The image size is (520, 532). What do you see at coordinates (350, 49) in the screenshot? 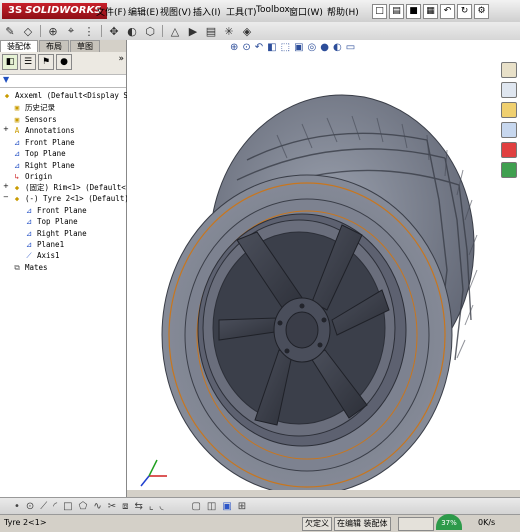
I see `view-settings-icon: ▭` at bounding box center [350, 49].